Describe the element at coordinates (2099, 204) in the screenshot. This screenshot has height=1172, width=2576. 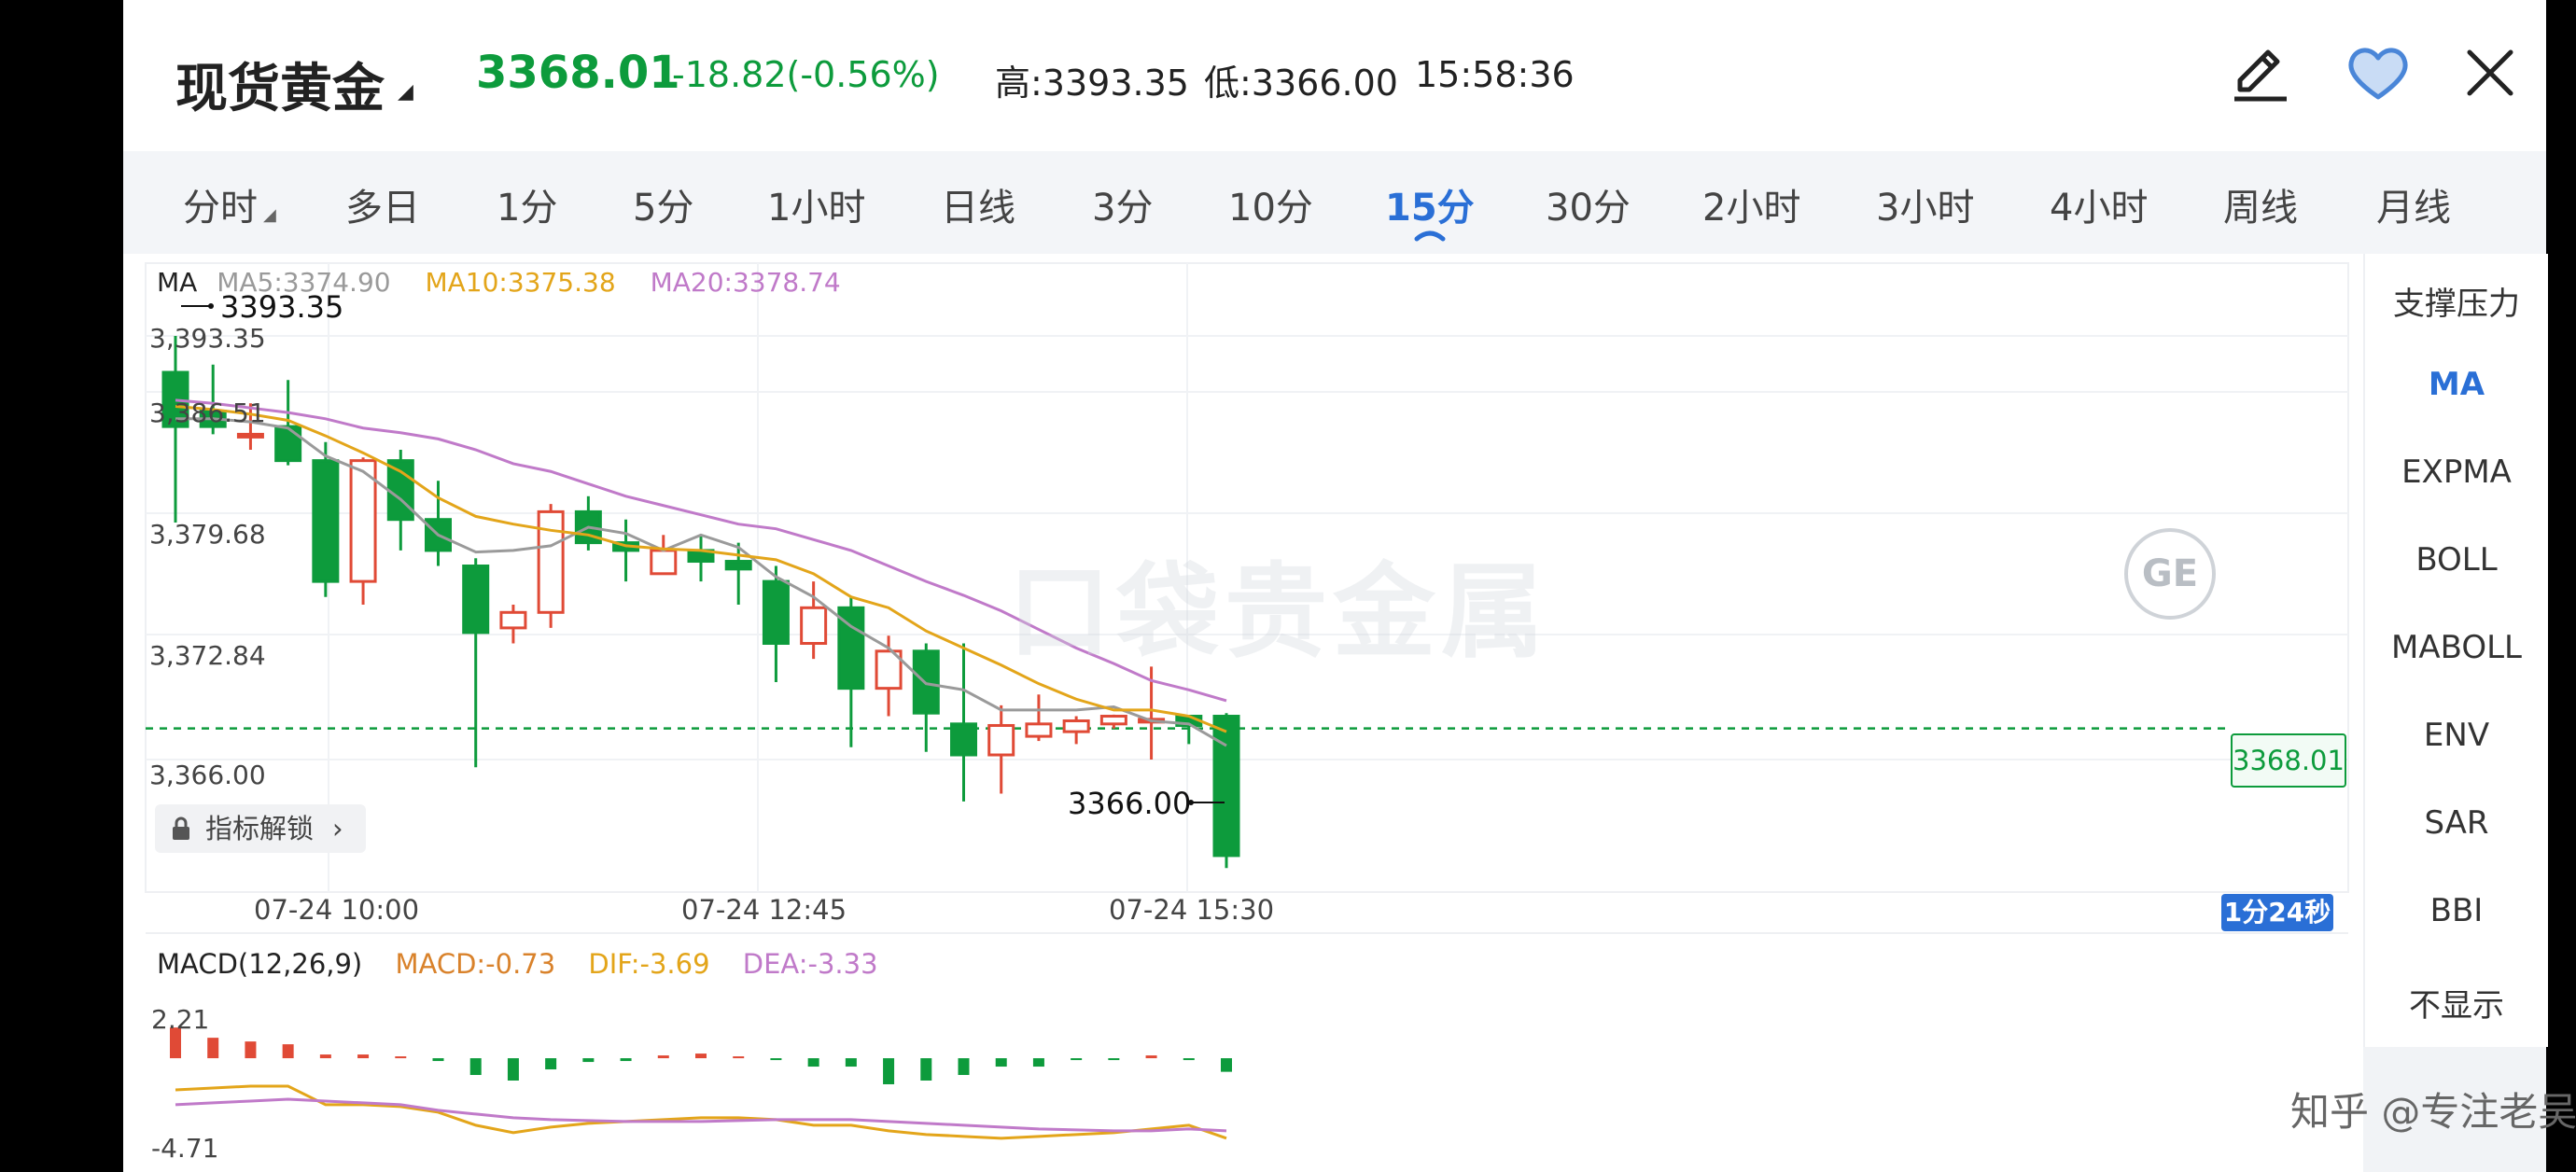
I see `tab-4h: 4小时` at that location.